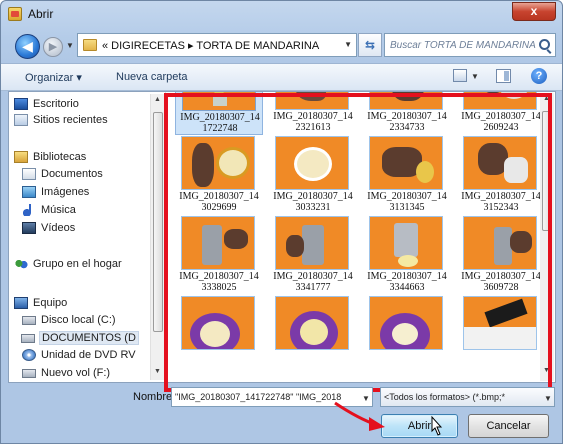  I want to click on annotation-arrow-icon, so click(359, 416).